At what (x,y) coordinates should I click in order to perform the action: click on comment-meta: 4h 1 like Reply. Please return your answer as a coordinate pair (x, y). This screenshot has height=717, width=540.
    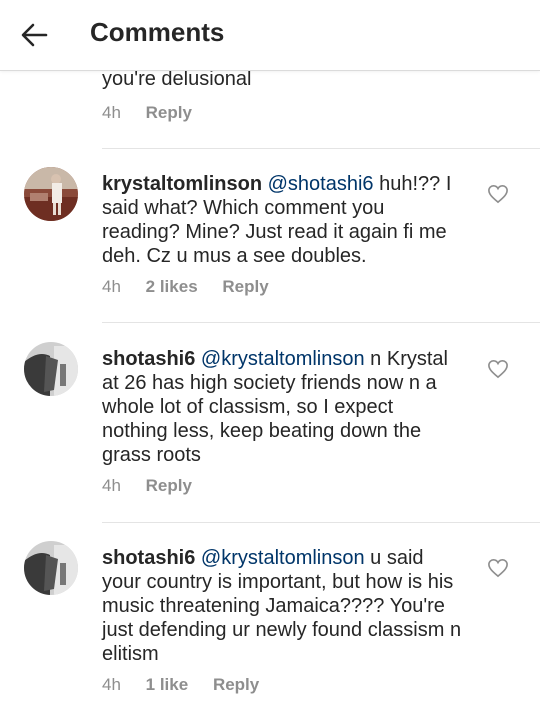
    Looking at the image, I should click on (190, 685).